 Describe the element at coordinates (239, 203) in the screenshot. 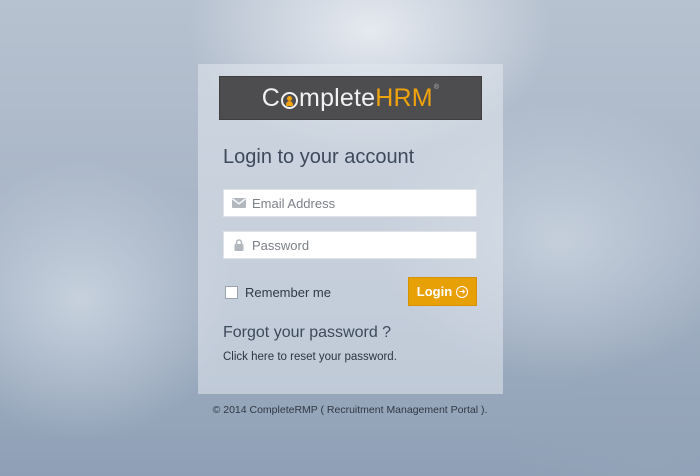

I see `envelope-icon` at that location.